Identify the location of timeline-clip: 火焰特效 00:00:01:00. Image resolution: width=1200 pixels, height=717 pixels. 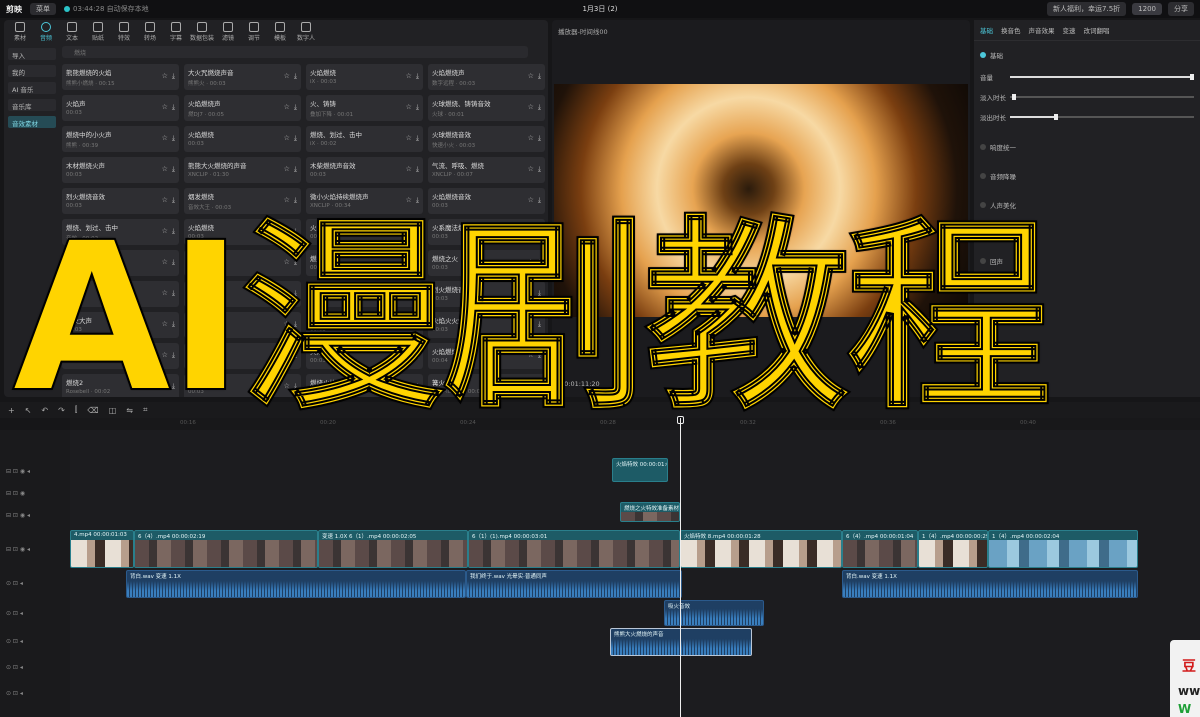
(640, 470).